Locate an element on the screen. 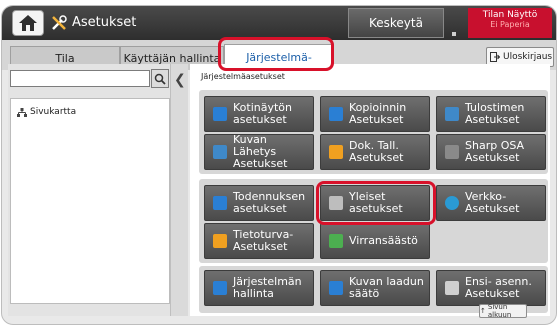 The height and width of the screenshot is (327, 559). users-icon is located at coordinates (220, 203).